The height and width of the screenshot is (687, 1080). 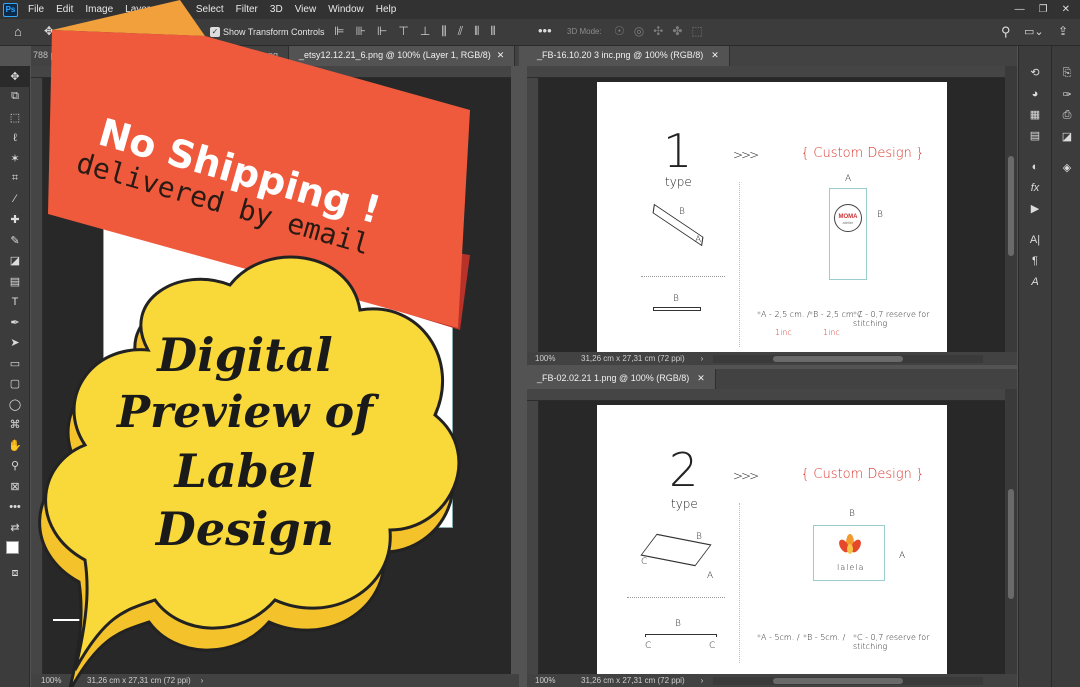 I want to click on 3d-mode-label: 3D Mode:, so click(x=584, y=31).